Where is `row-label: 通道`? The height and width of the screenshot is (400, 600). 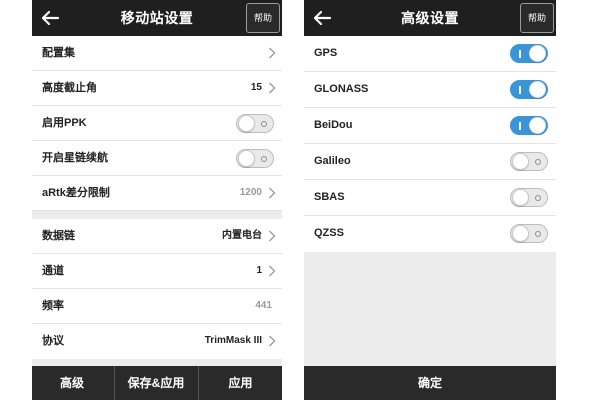 row-label: 通道 is located at coordinates (53, 271).